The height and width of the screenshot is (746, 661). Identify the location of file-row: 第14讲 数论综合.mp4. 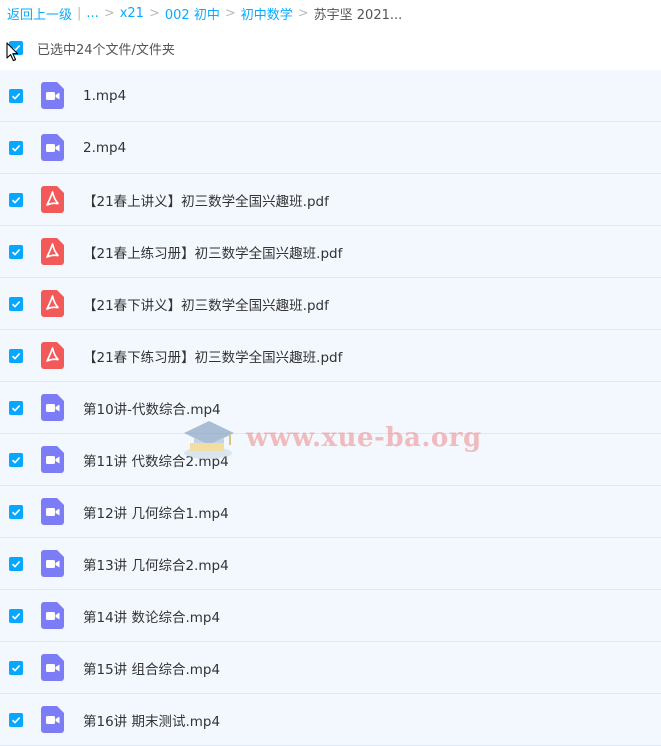
(330, 616).